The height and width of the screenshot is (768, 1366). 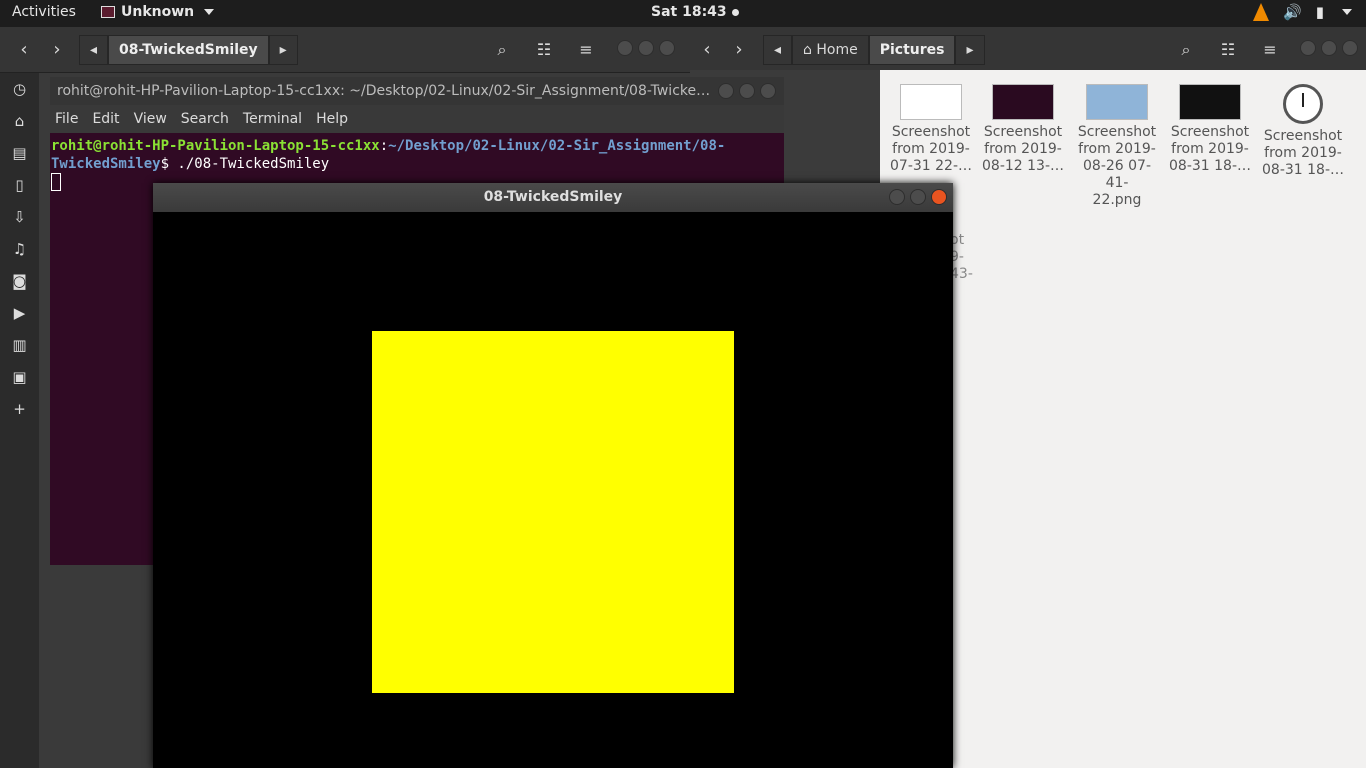 I want to click on activities-button: Activities, so click(x=44, y=12).